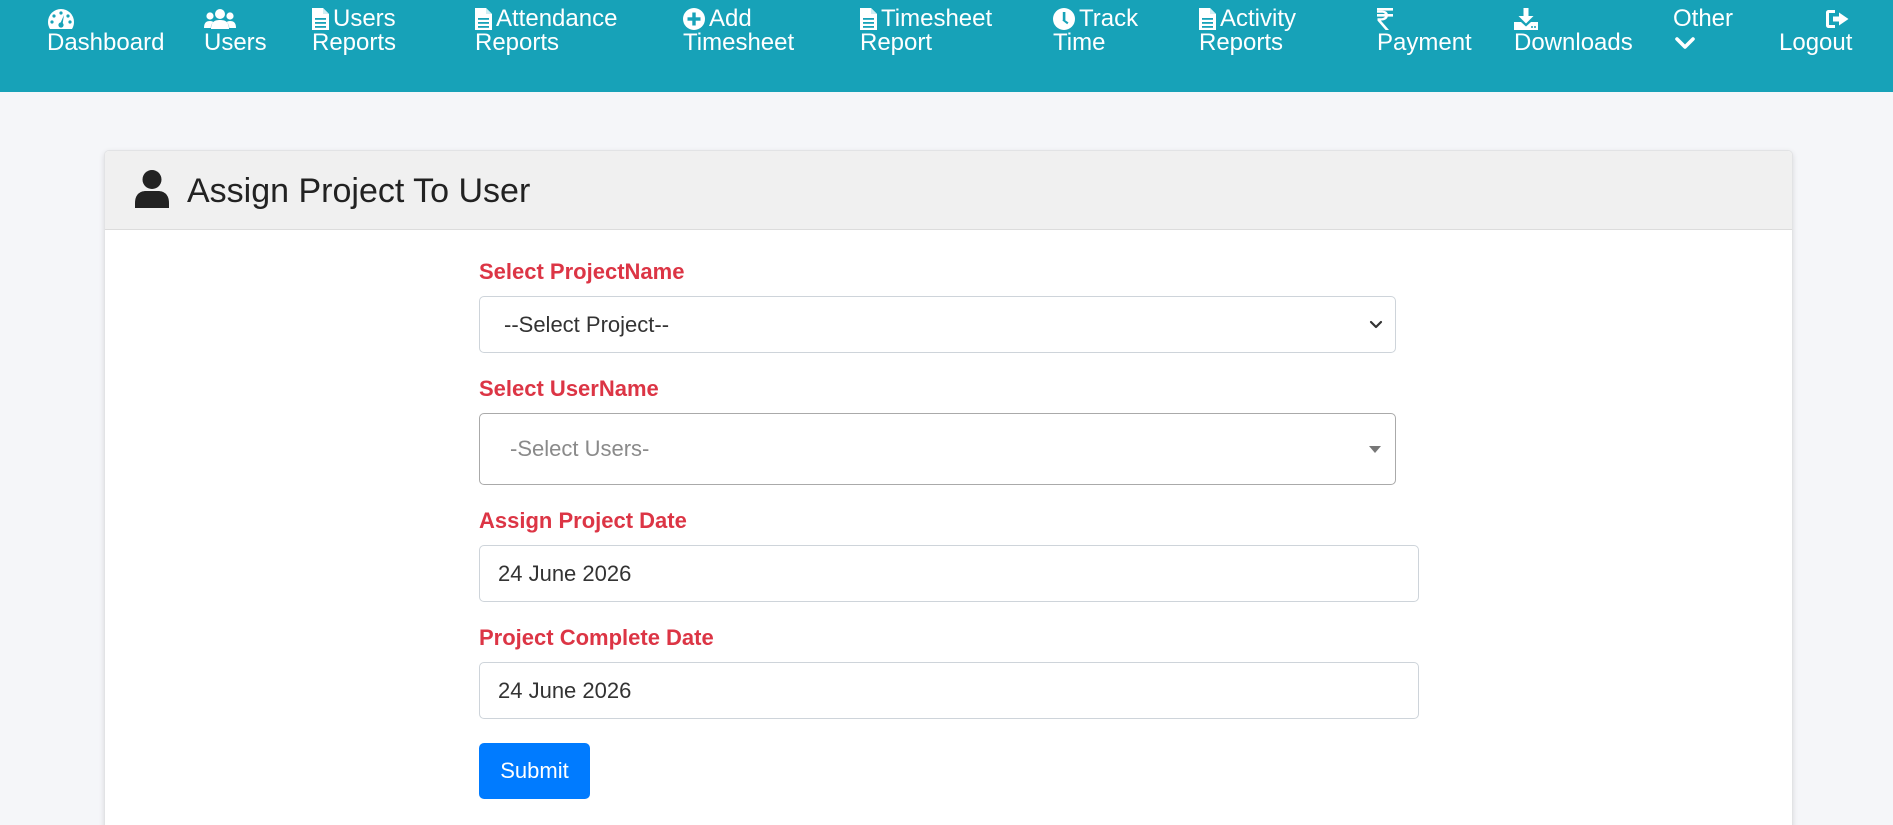 This screenshot has height=825, width=1893. I want to click on clock-icon, so click(1064, 19).